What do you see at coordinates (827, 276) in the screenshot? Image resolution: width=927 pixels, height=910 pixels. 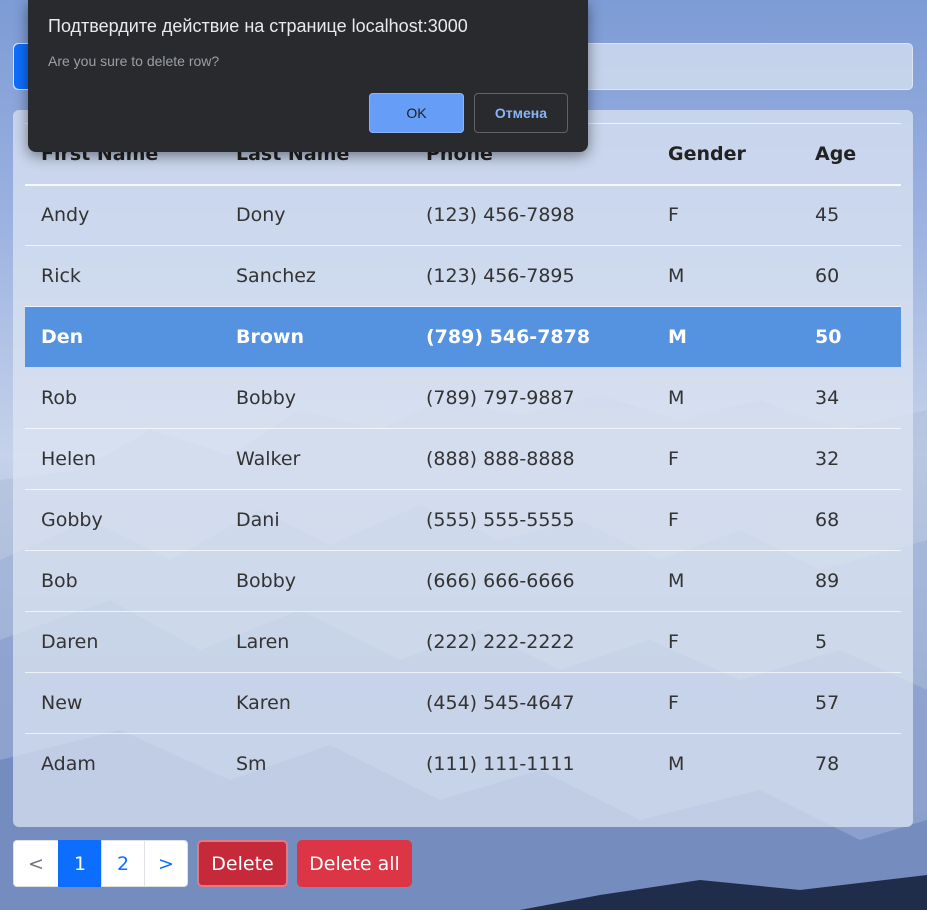 I see `cell-age: 60` at bounding box center [827, 276].